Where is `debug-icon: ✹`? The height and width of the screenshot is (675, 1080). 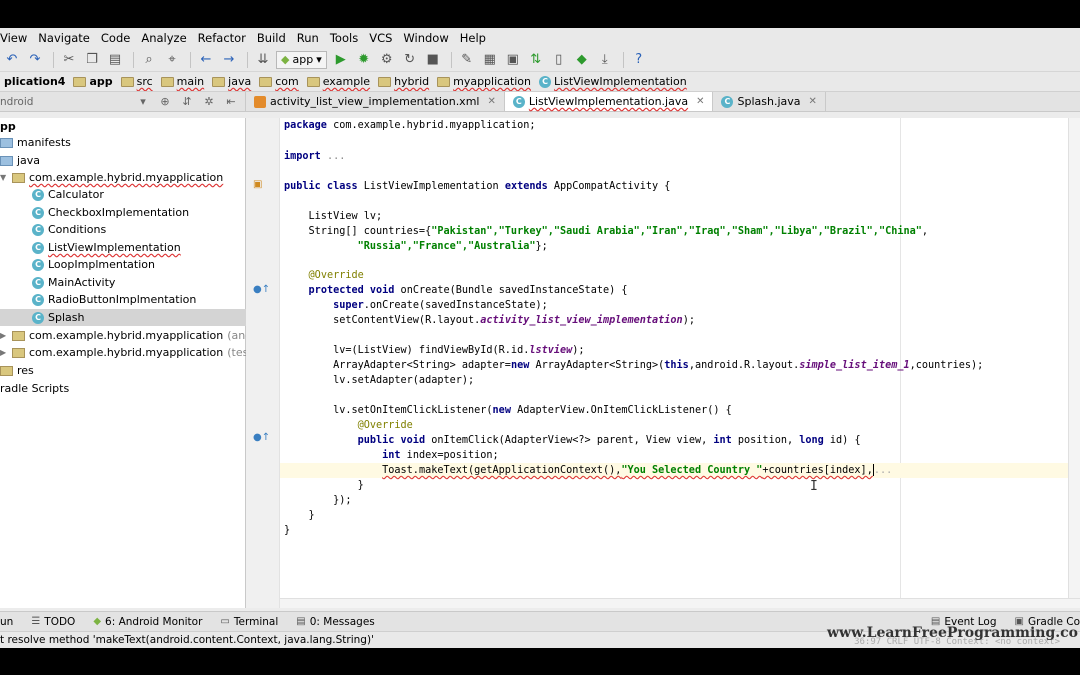 debug-icon: ✹ is located at coordinates (364, 60).